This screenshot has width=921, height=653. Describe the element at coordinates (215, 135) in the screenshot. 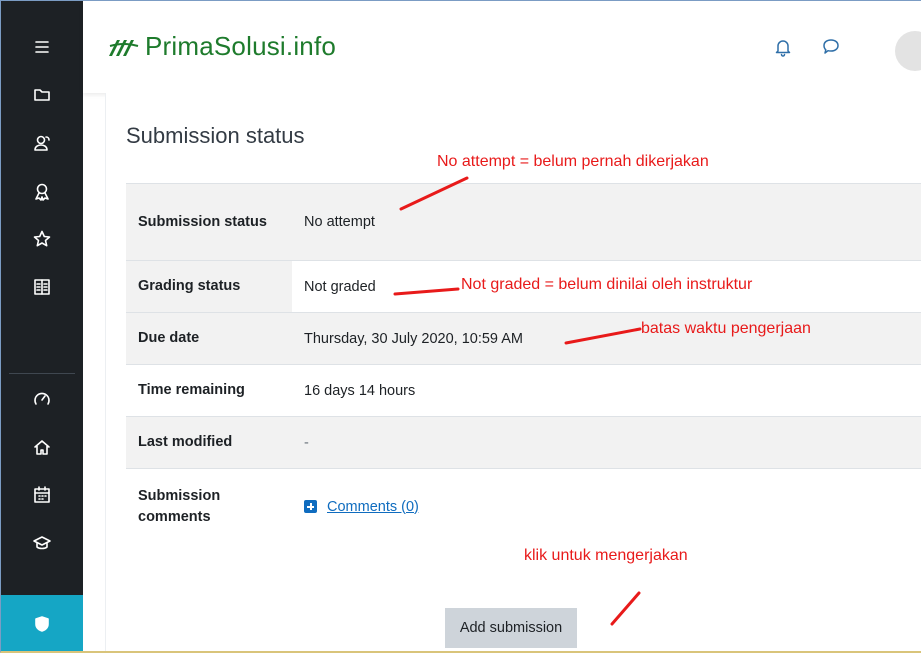

I see `page-title: Submission status` at that location.